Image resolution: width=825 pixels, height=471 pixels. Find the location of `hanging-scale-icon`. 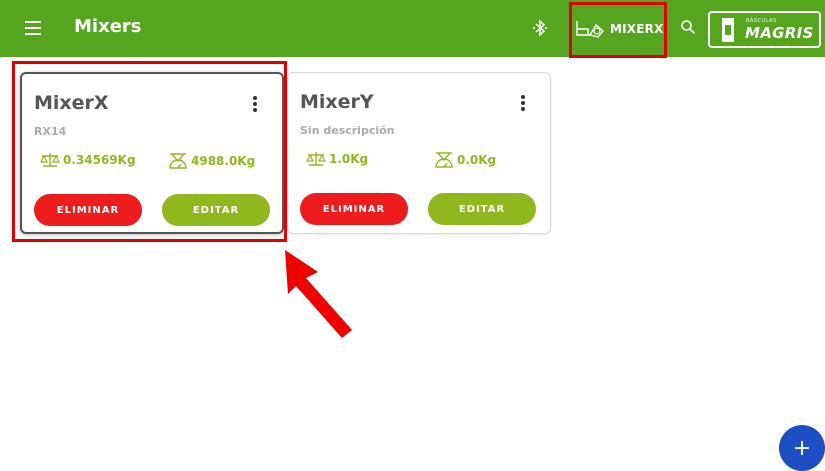

hanging-scale-icon is located at coordinates (444, 160).